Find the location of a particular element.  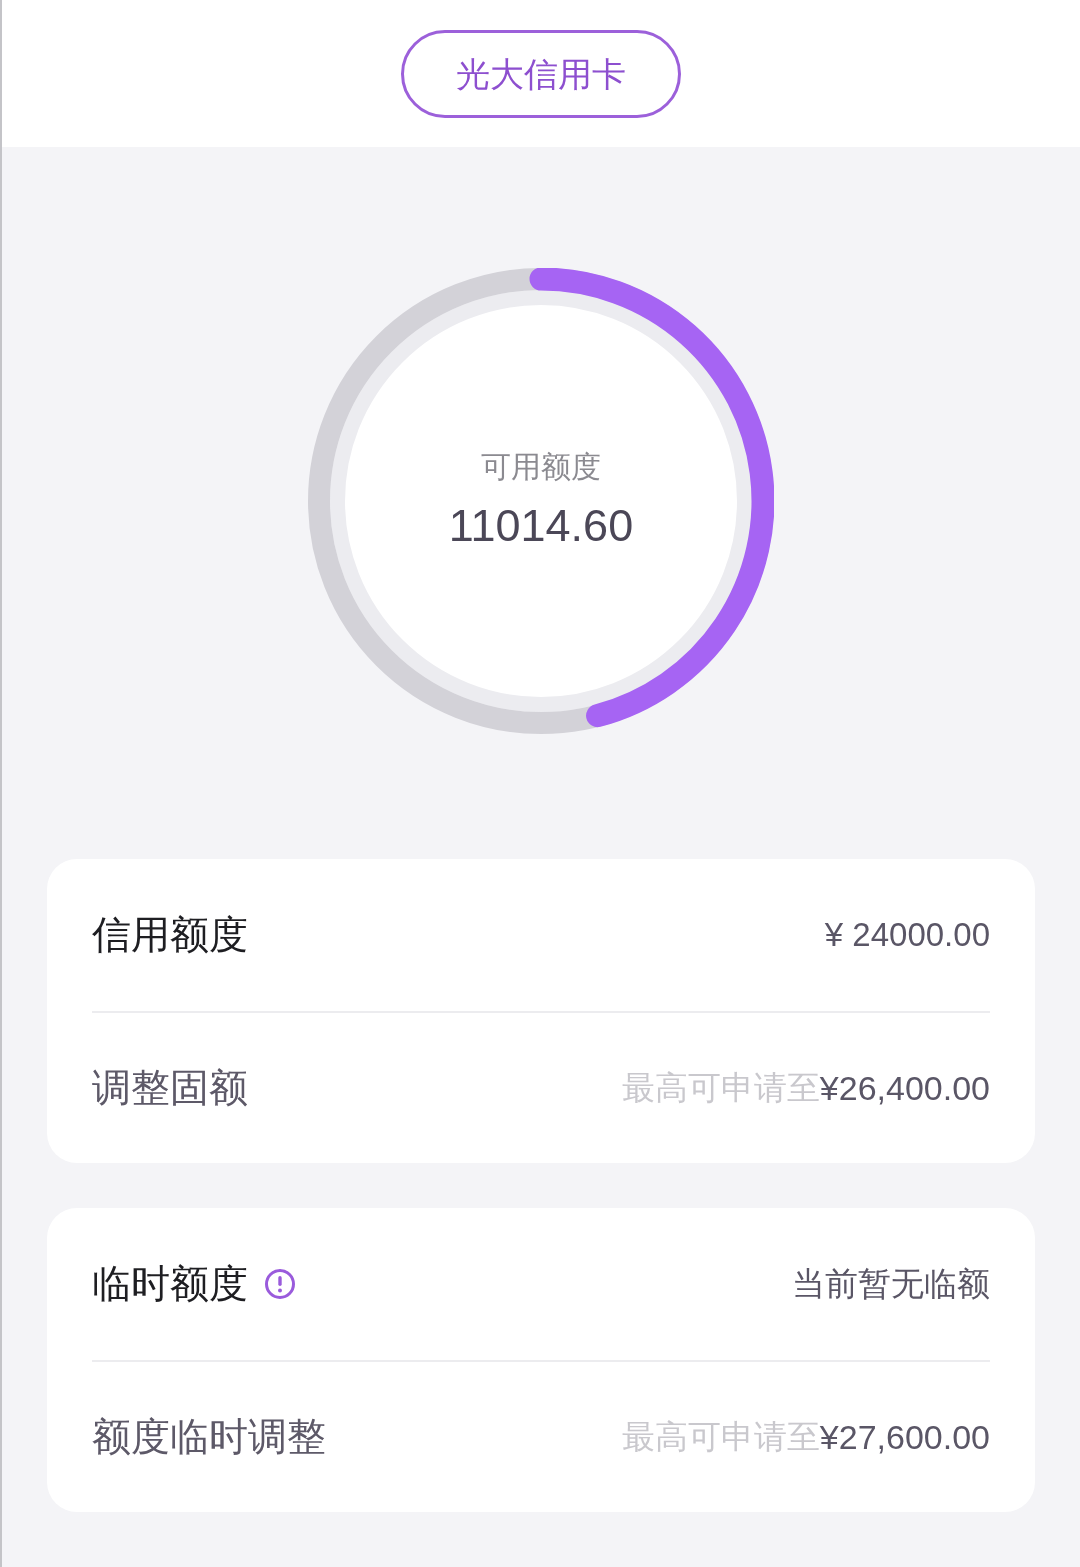

row-label: 信用额度 is located at coordinates (170, 934).